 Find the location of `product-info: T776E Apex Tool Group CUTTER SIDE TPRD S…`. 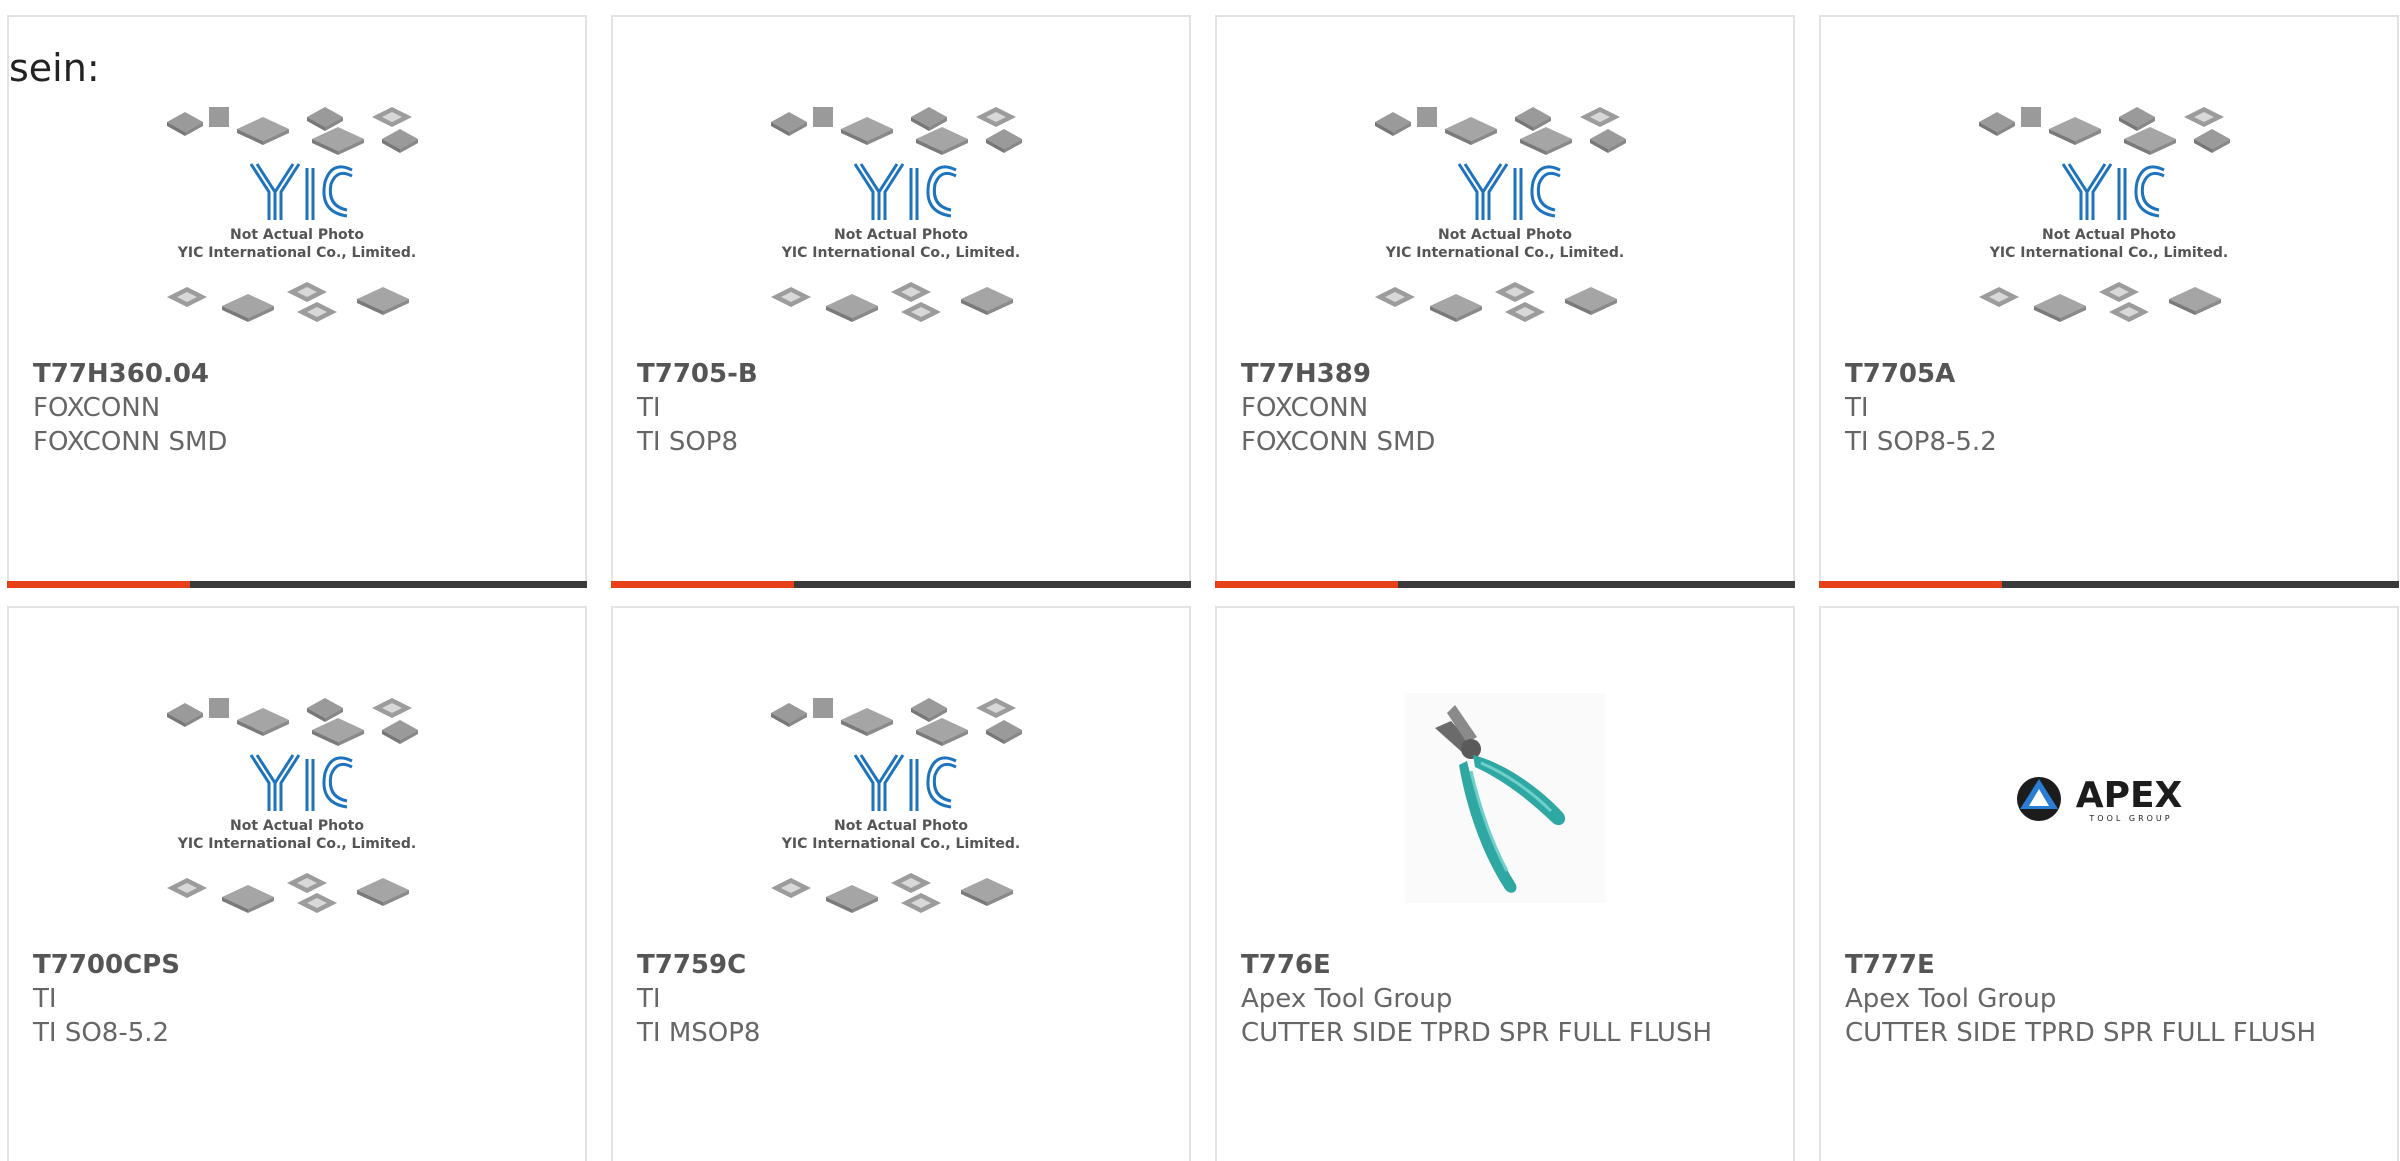

product-info: T776E Apex Tool Group CUTTER SIDE TPRD S… is located at coordinates (1505, 999).